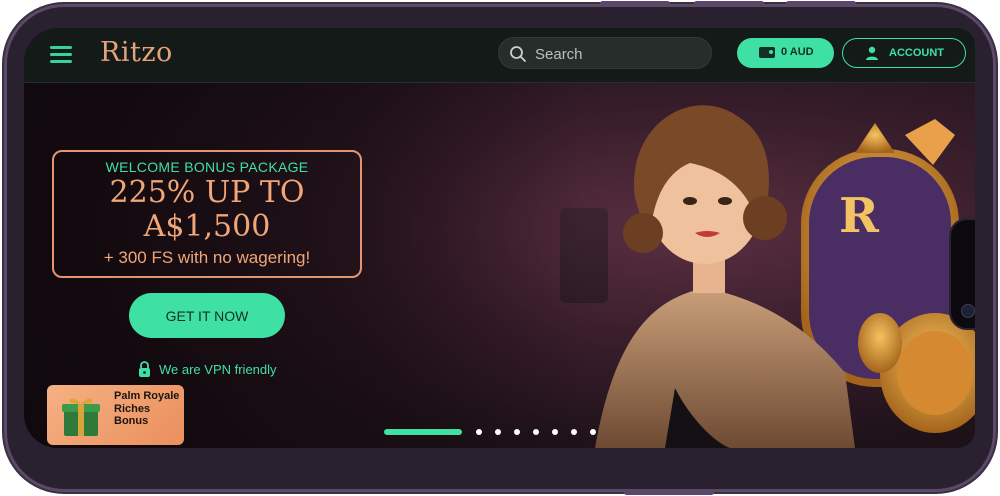 The width and height of the screenshot is (1000, 496). What do you see at coordinates (207, 315) in the screenshot?
I see `get-it-now-button: GET IT NOW` at bounding box center [207, 315].